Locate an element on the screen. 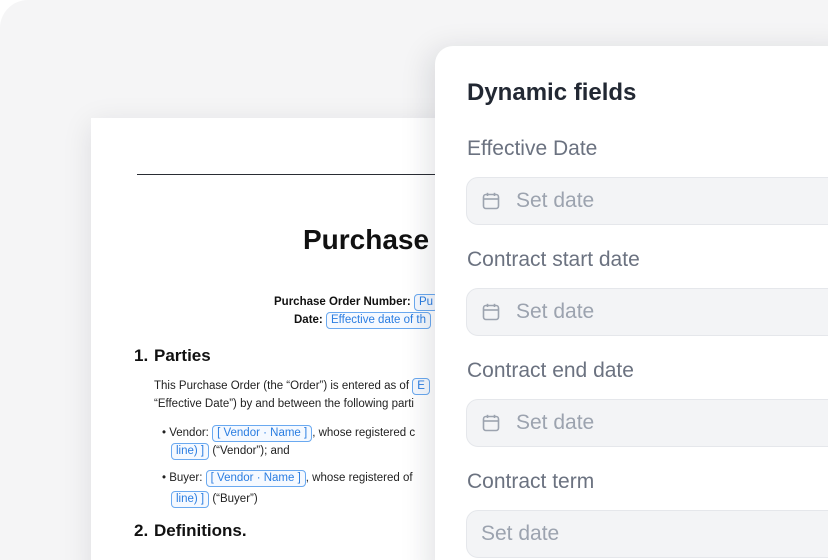  document-title: Purchase is located at coordinates (366, 239).